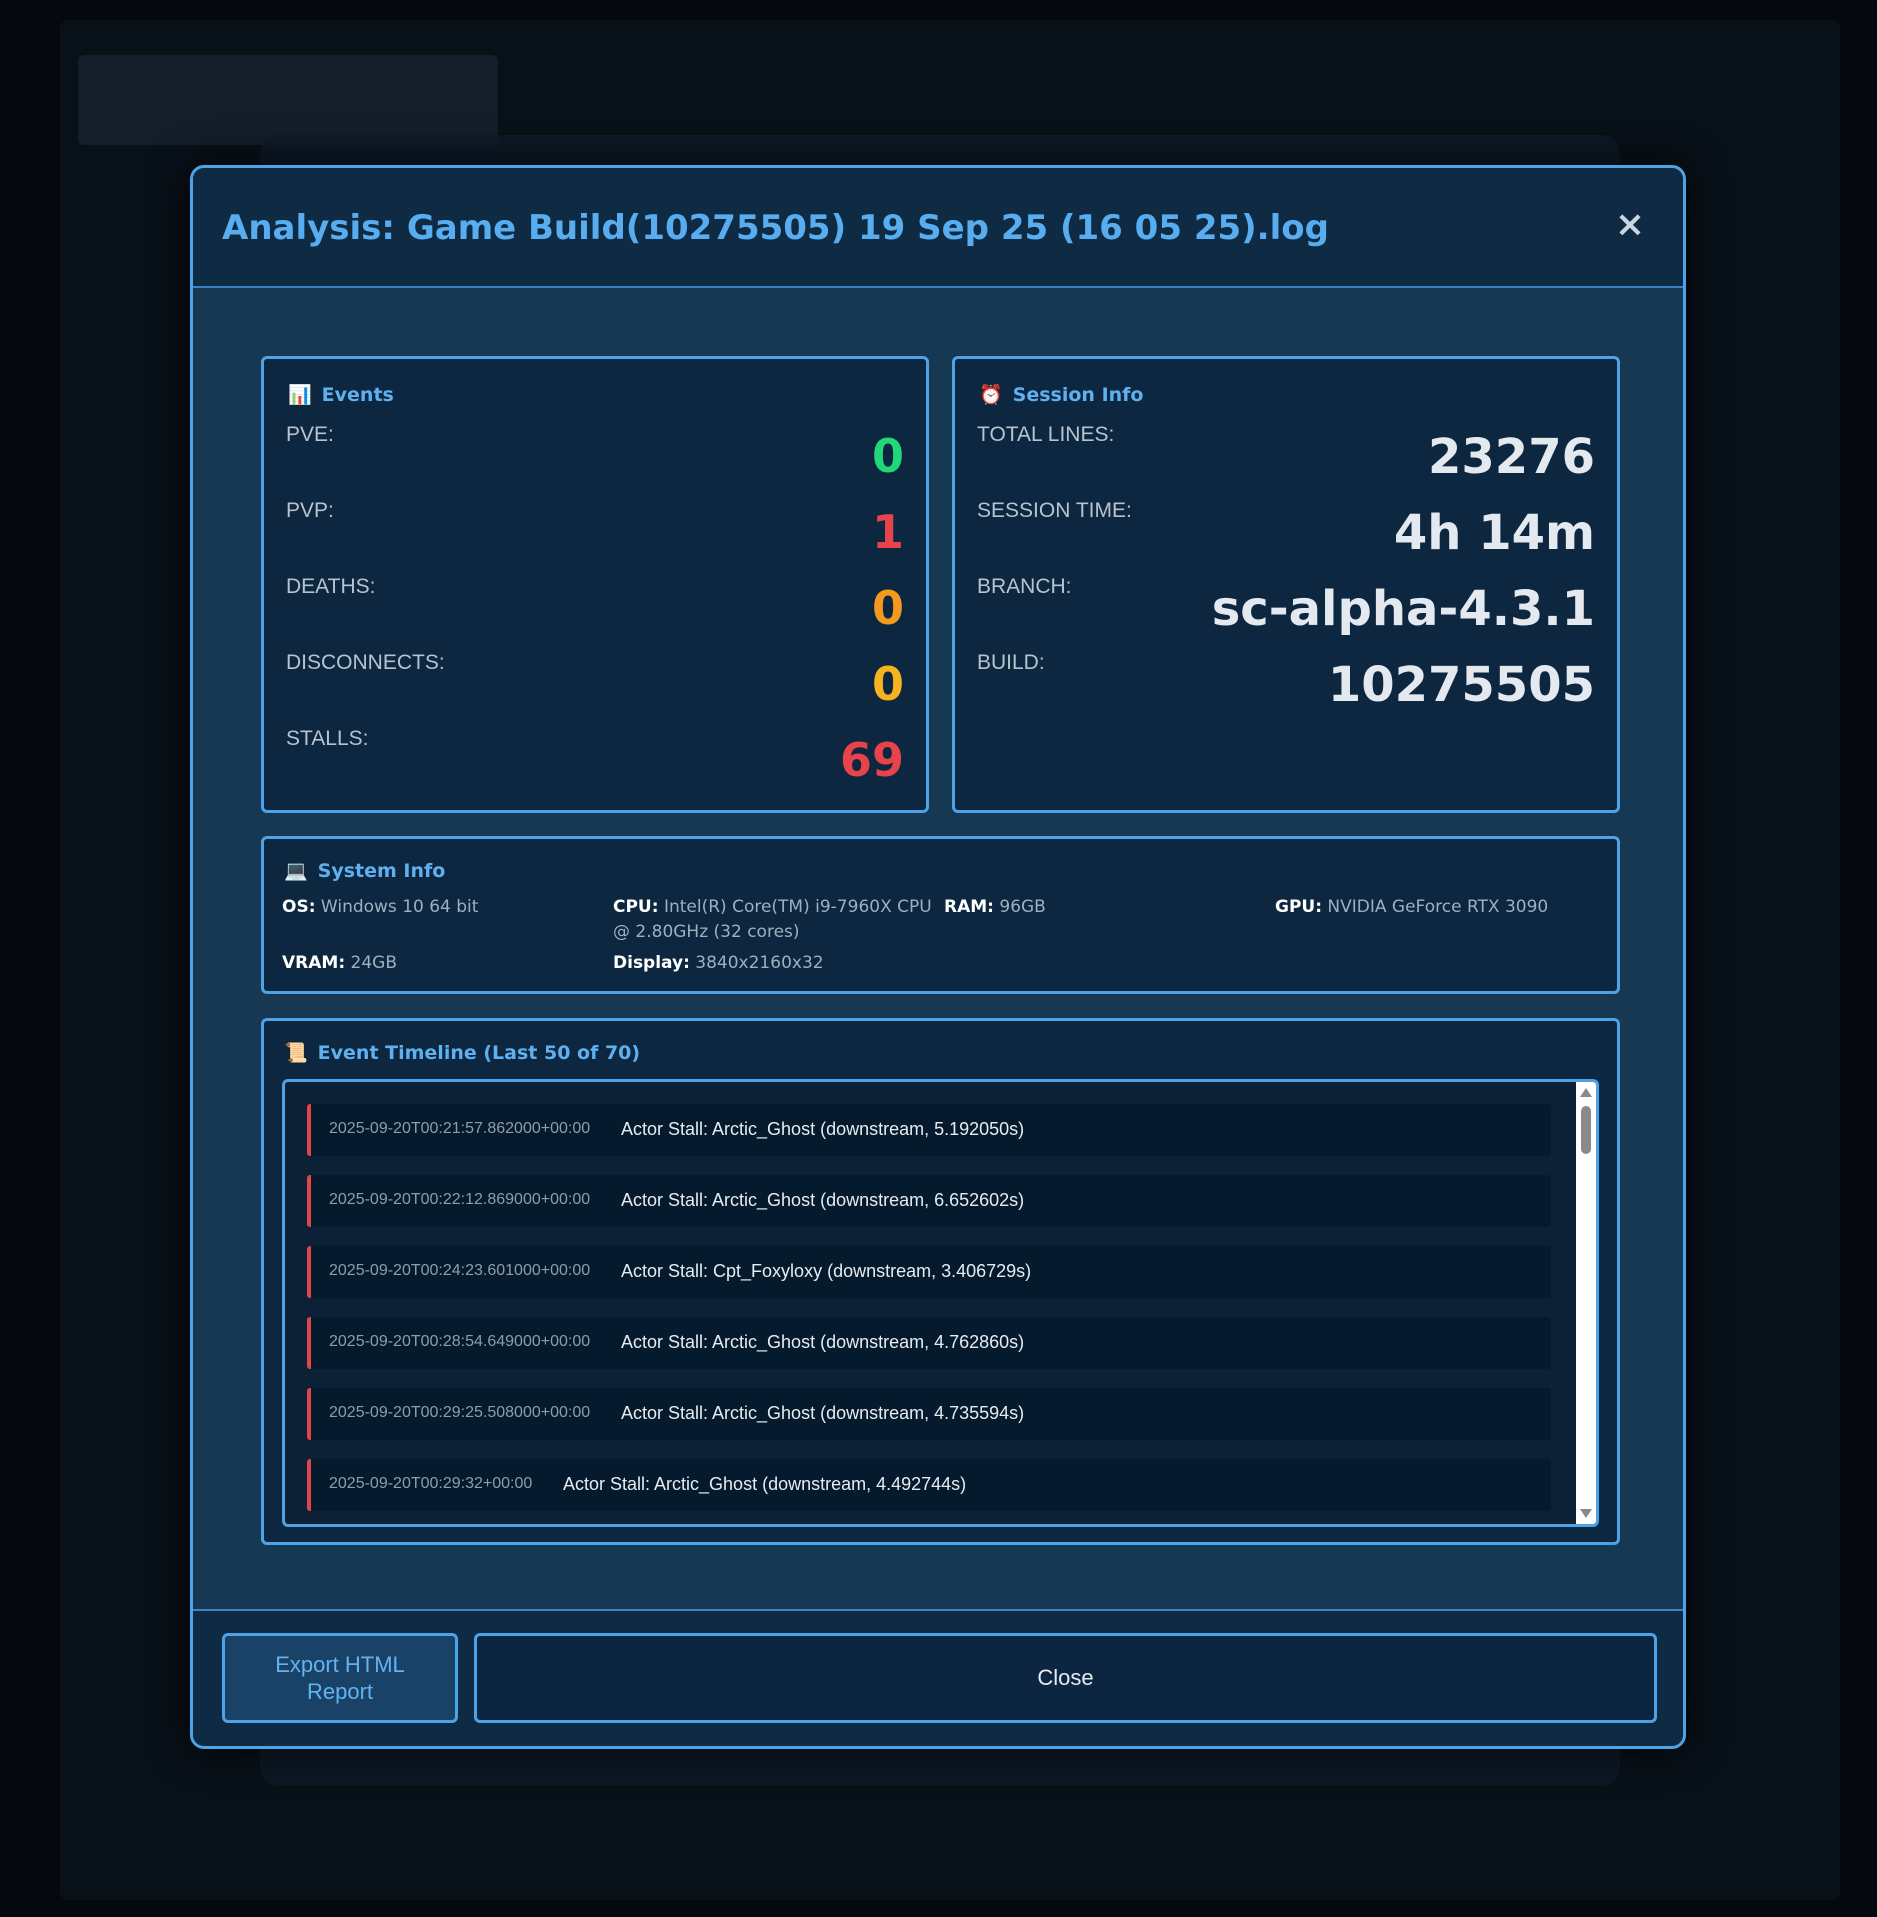 This screenshot has height=1917, width=1877. I want to click on system-gpu: GPU: NVIDIA GeForce RTX 3090, so click(1412, 907).